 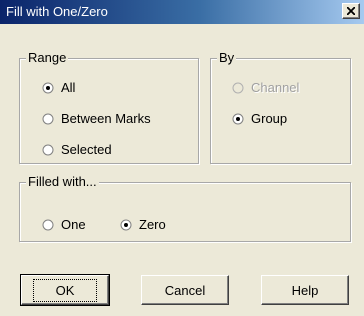 I want to click on range-between-marks-radio: Between Marks, so click(x=96, y=118).